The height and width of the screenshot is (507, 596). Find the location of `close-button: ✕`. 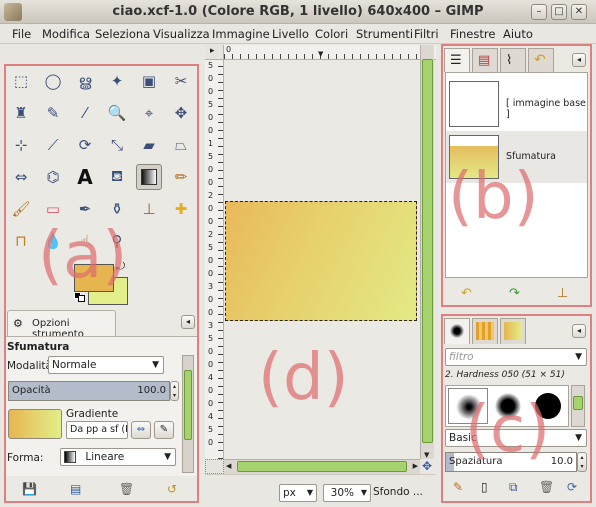

close-button: ✕ is located at coordinates (579, 12).